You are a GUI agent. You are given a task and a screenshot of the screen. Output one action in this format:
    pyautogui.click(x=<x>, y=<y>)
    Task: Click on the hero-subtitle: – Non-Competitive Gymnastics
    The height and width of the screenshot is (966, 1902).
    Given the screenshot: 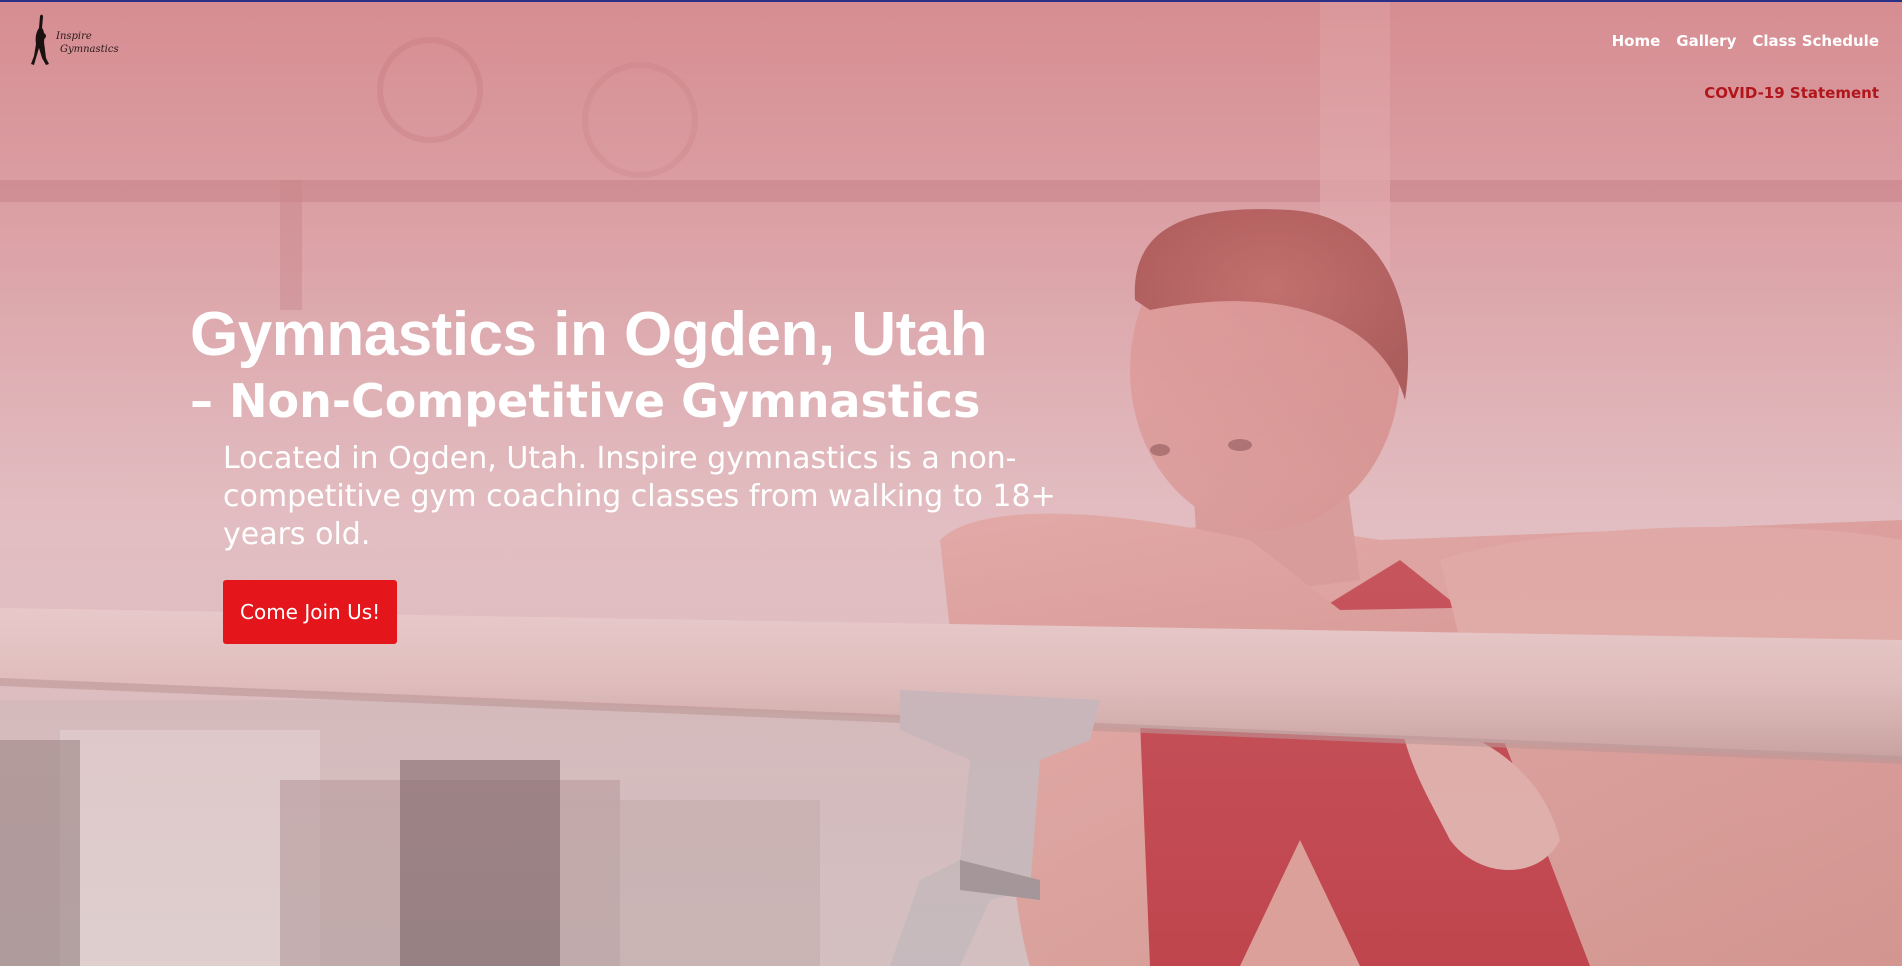 What is the action you would take?
    pyautogui.click(x=585, y=401)
    